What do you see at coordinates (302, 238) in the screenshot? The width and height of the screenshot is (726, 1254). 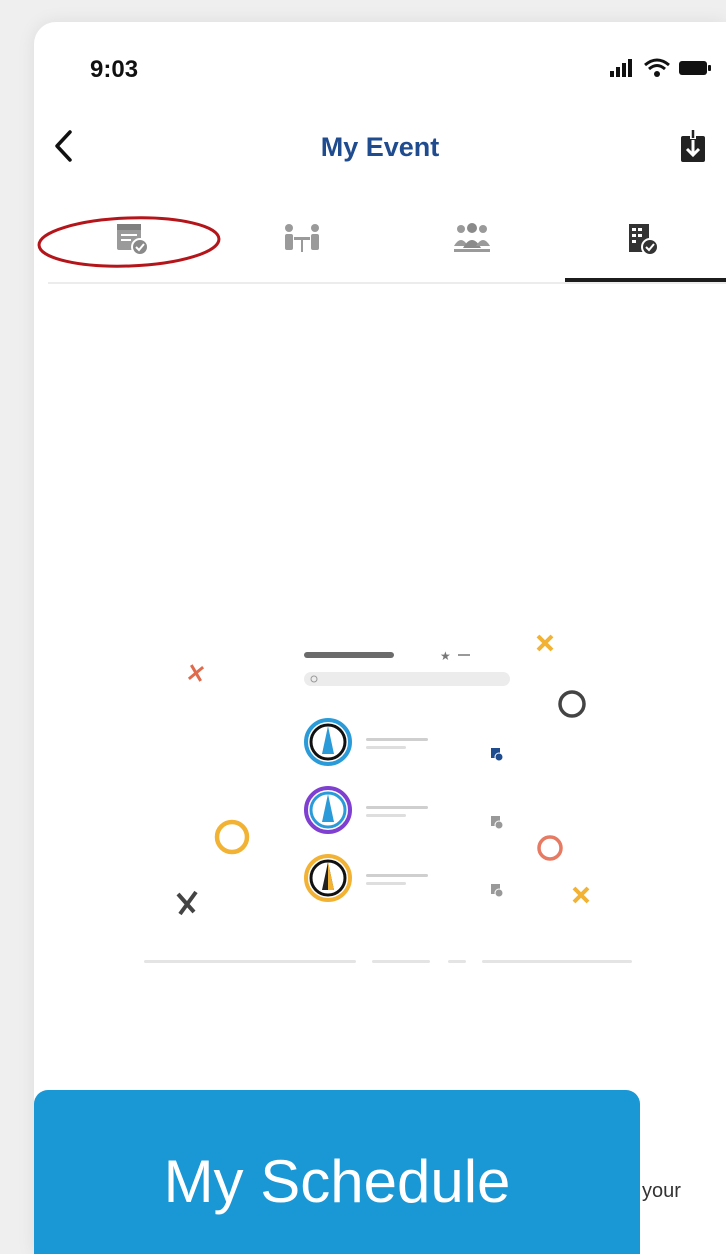 I see `meeting-table-icon` at bounding box center [302, 238].